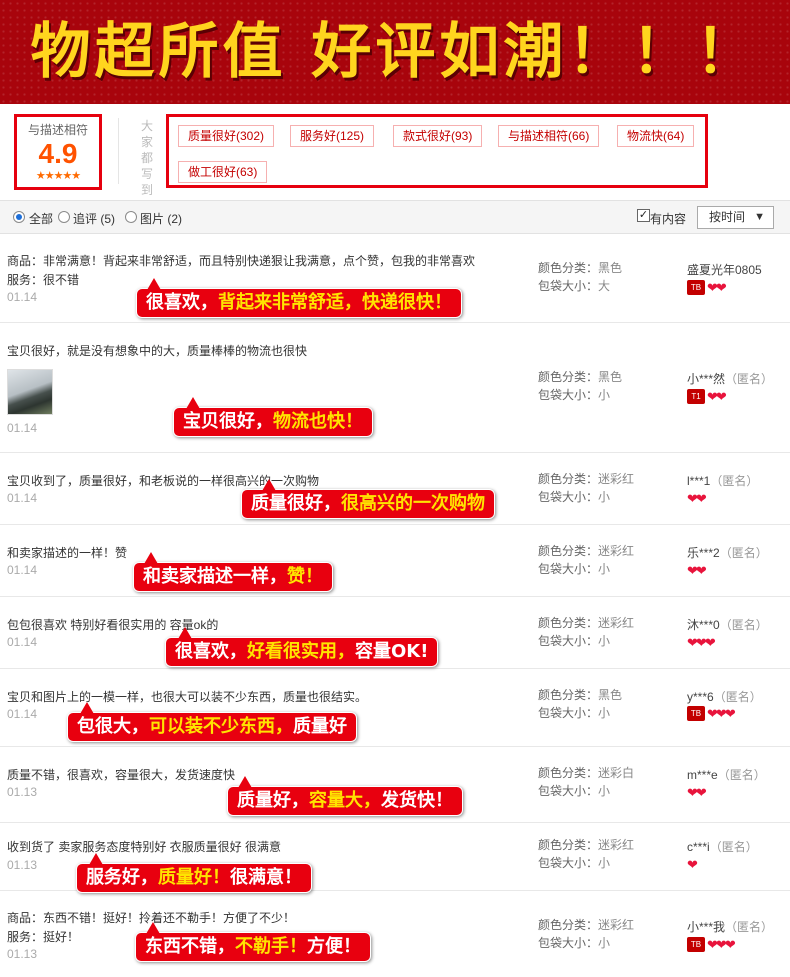  Describe the element at coordinates (215, 576) in the screenshot. I see `callout-text: 和卖家描述一样，` at that location.